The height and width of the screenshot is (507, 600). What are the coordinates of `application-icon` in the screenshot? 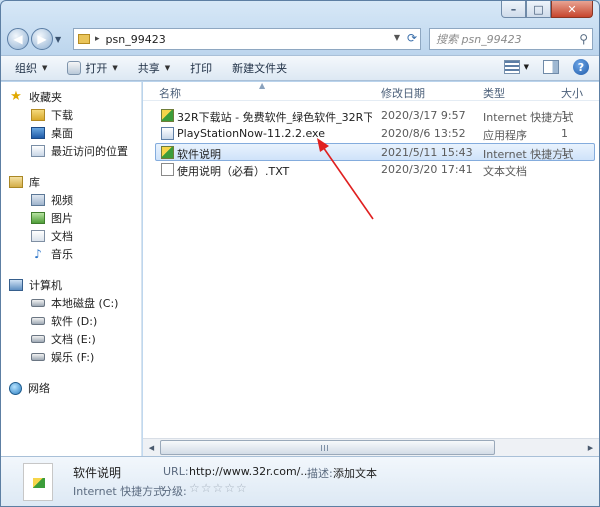 It's located at (167, 133).